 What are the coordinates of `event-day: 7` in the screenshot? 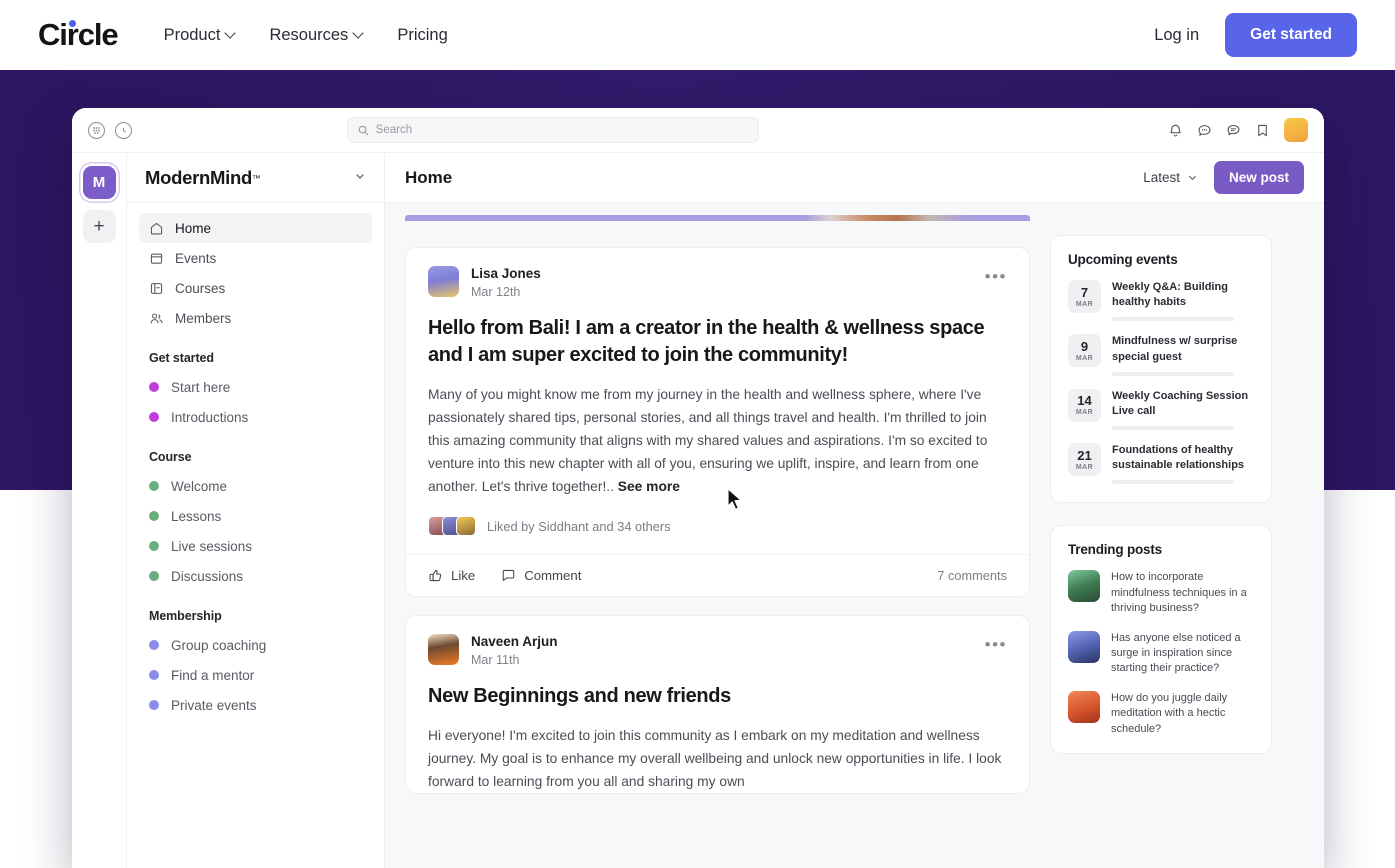 It's located at (1084, 292).